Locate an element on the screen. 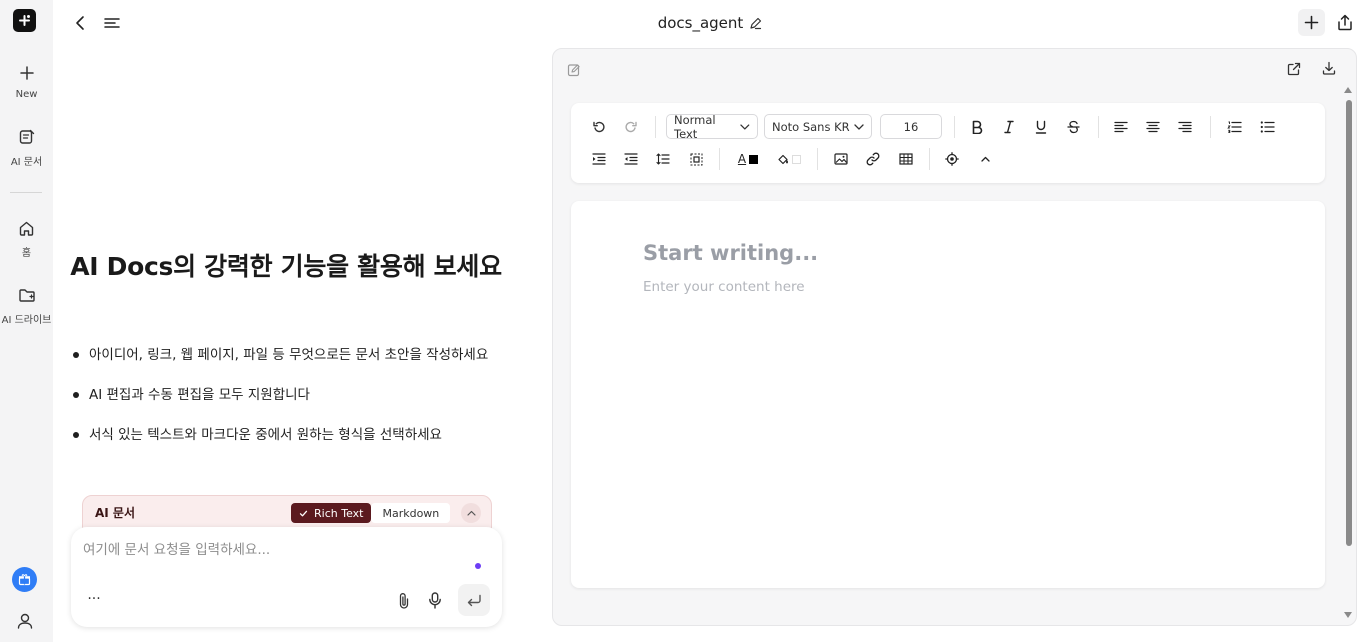 Image resolution: width=1366 pixels, height=642 pixels. line-height-button is located at coordinates (663, 159).